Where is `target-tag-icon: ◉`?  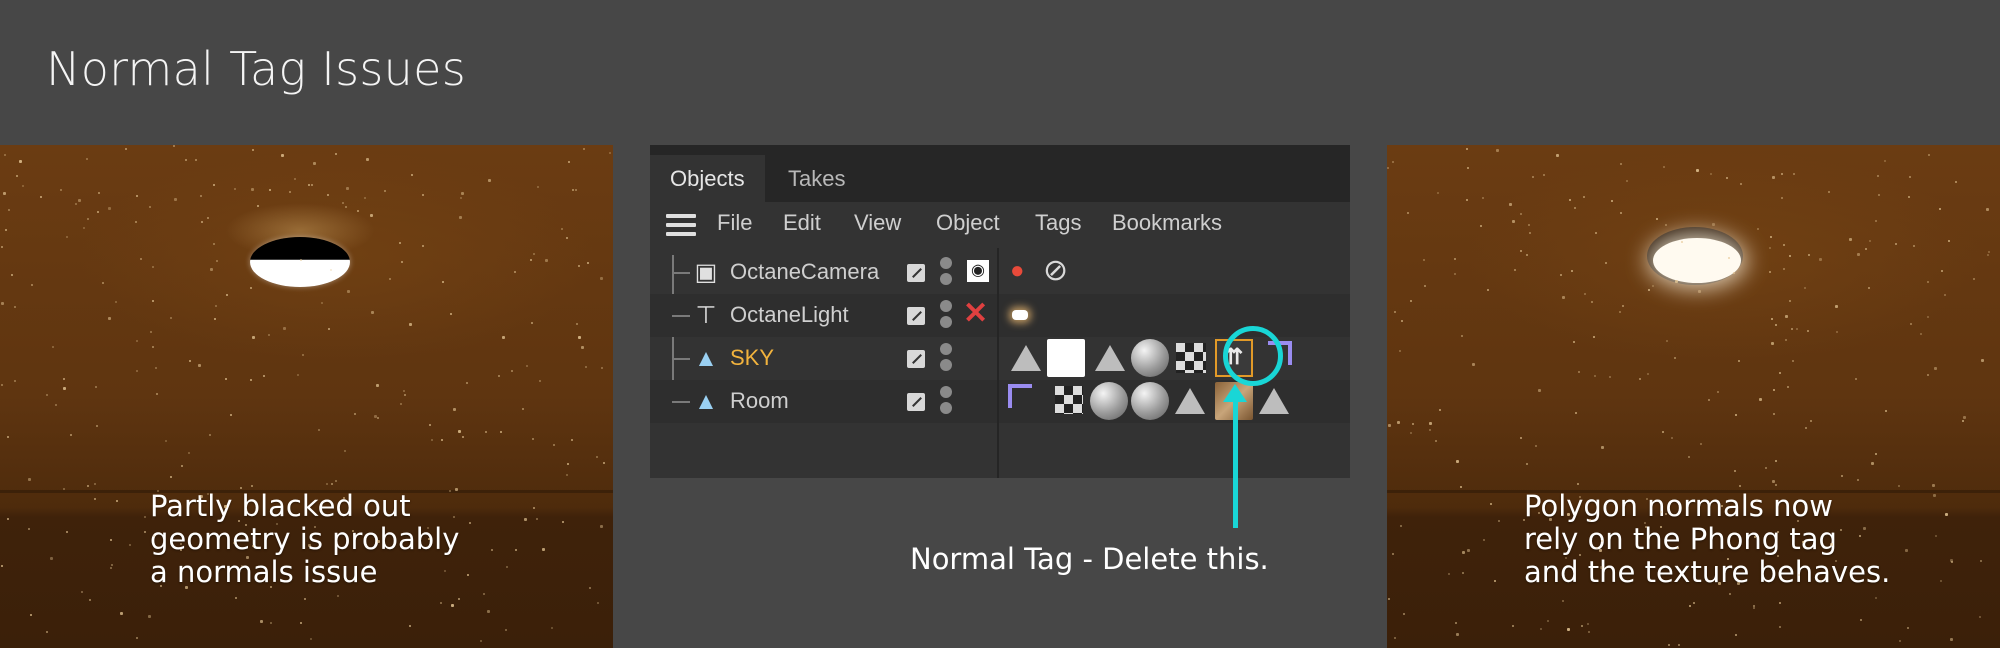
target-tag-icon: ◉ is located at coordinates (978, 271).